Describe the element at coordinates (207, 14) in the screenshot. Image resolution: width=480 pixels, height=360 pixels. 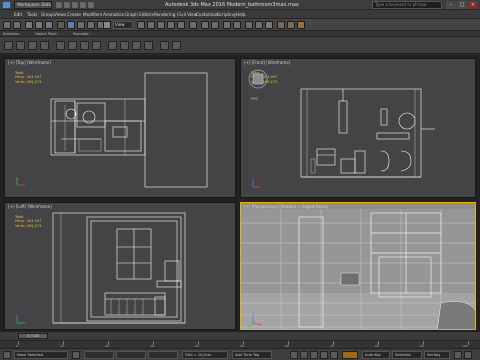
I see `menu-customize: Customize` at that location.